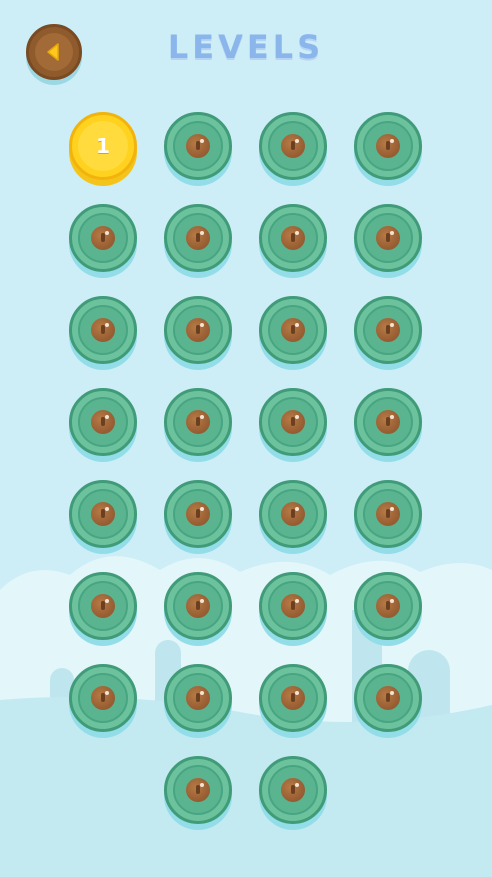 This screenshot has height=877, width=492. I want to click on level-button-unlocked: 1, so click(103, 146).